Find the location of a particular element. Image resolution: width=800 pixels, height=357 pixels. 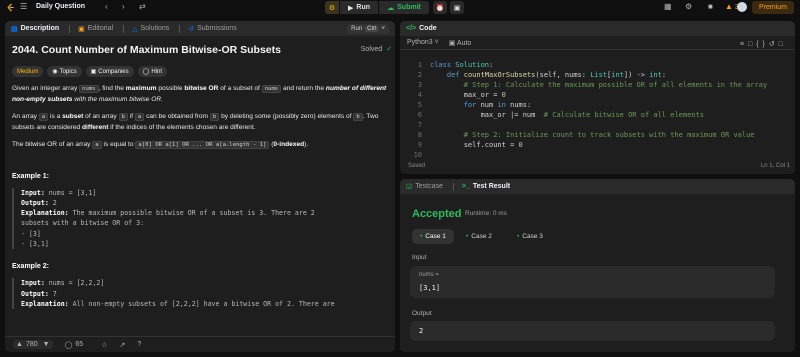

run-button: ▶ Run is located at coordinates (359, 7).